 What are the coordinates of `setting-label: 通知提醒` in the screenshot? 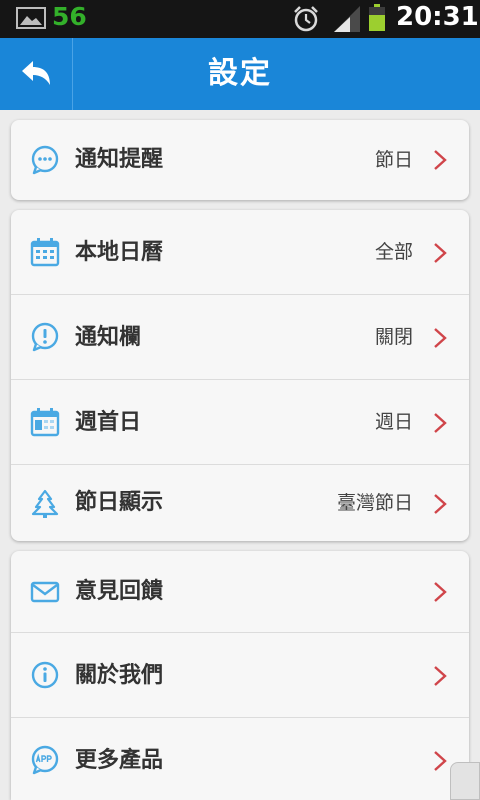 It's located at (119, 159).